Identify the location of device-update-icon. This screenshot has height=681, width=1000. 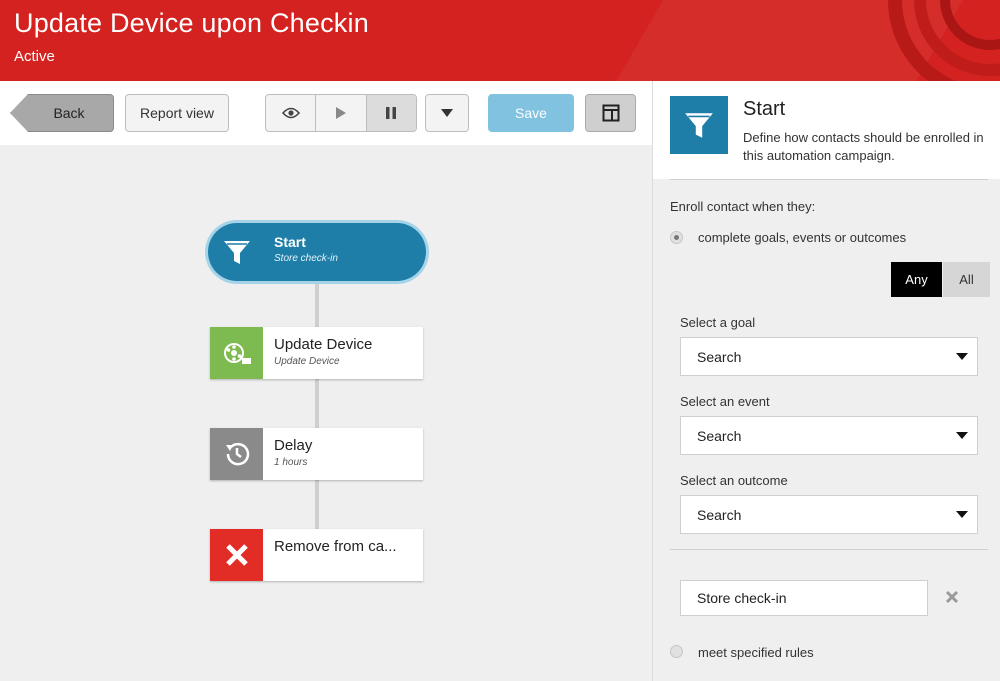
(237, 353).